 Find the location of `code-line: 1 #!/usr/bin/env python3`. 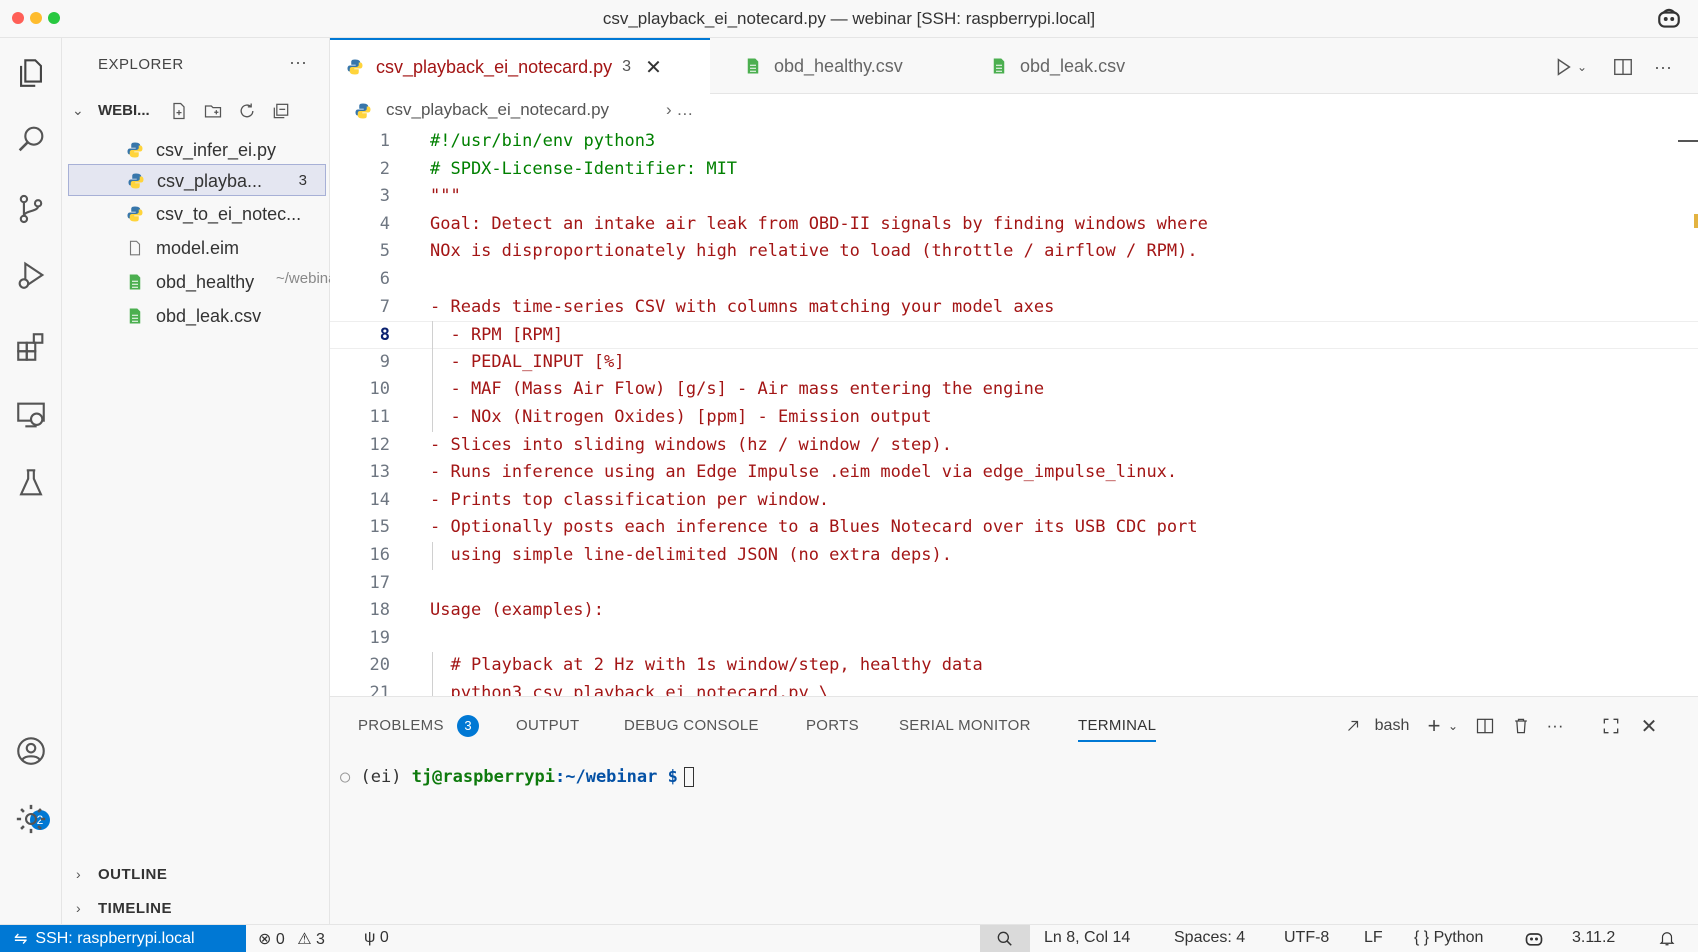

code-line: 1 #!/usr/bin/env python3 is located at coordinates (1014, 142).